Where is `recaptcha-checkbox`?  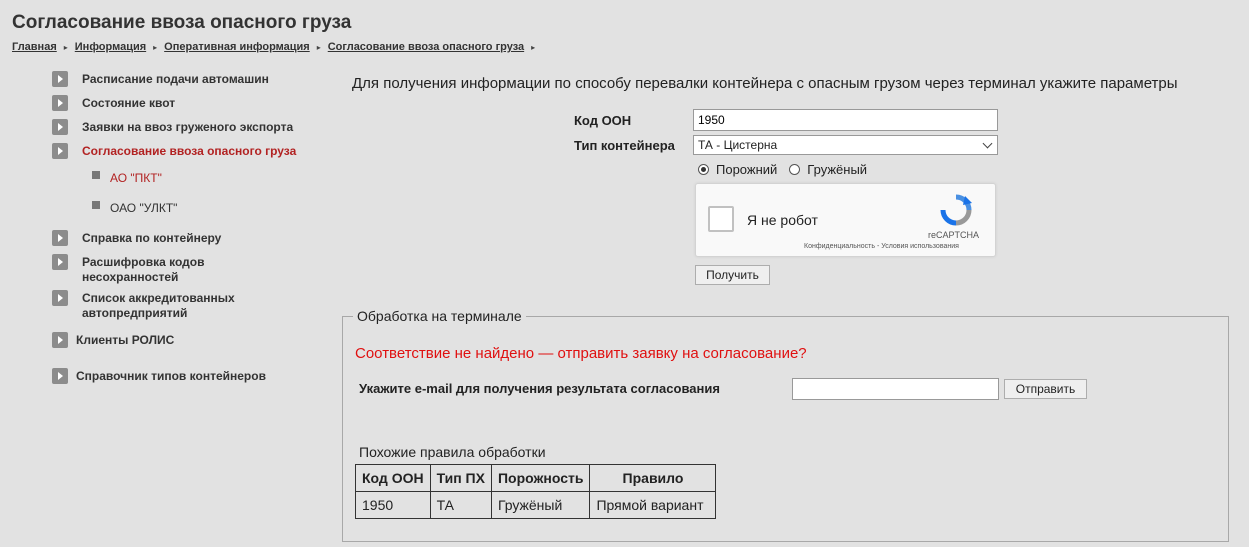 recaptcha-checkbox is located at coordinates (721, 219).